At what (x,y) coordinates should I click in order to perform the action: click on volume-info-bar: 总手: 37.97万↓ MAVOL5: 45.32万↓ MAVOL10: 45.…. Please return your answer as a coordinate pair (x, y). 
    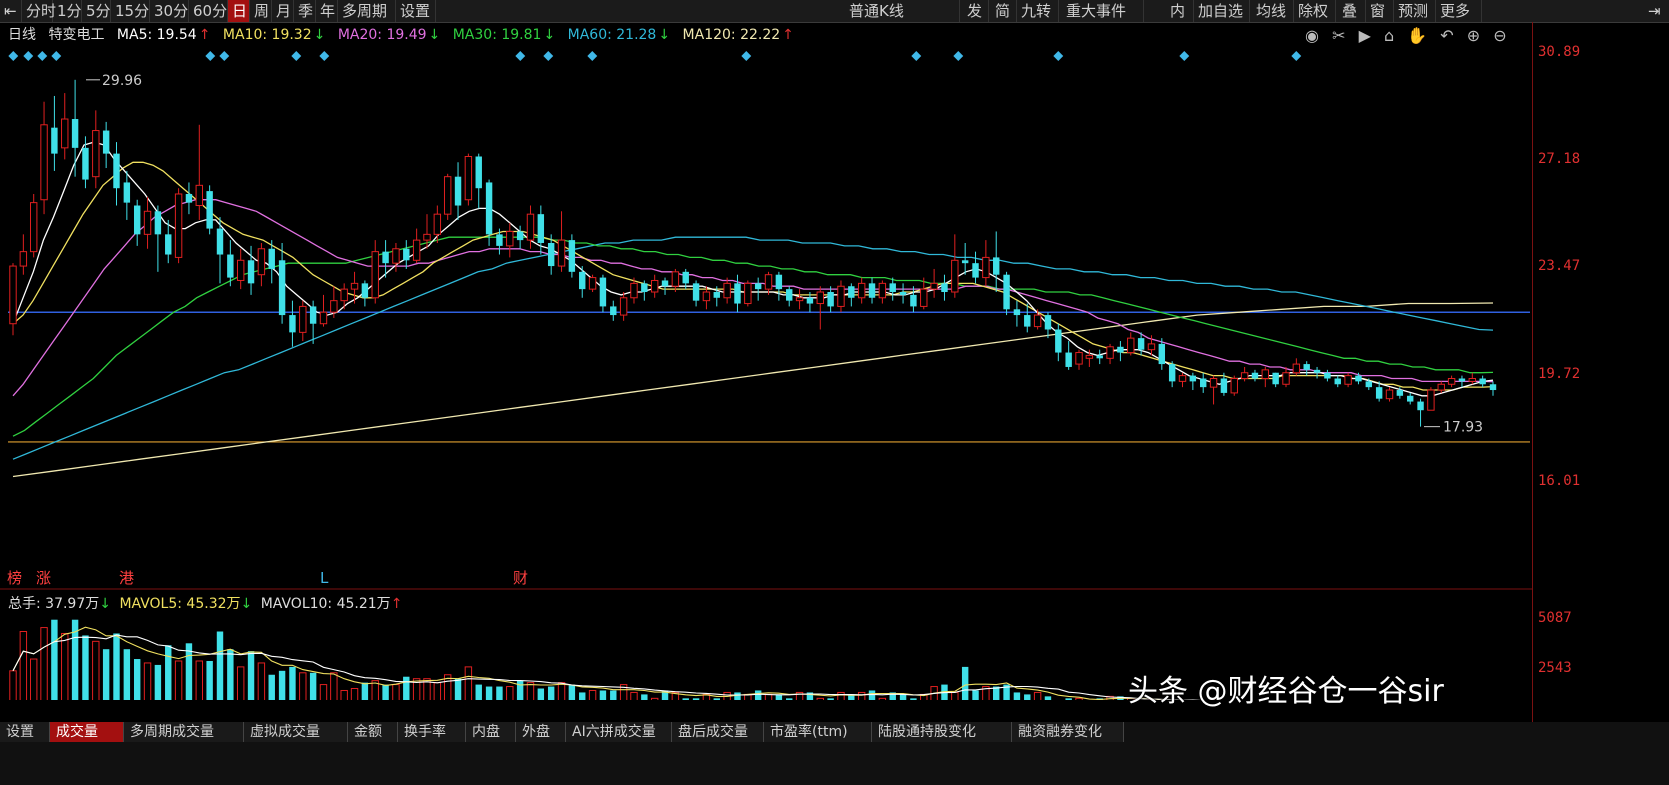
    Looking at the image, I should click on (205, 604).